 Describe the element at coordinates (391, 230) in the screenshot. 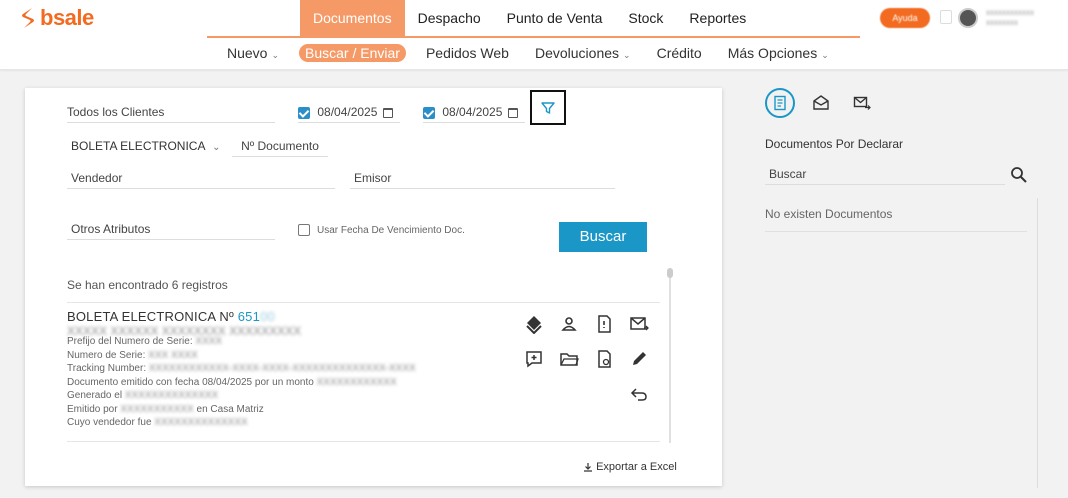

I see `use-due-date-label: Usar Fecha De Vencimiento Doc.` at that location.